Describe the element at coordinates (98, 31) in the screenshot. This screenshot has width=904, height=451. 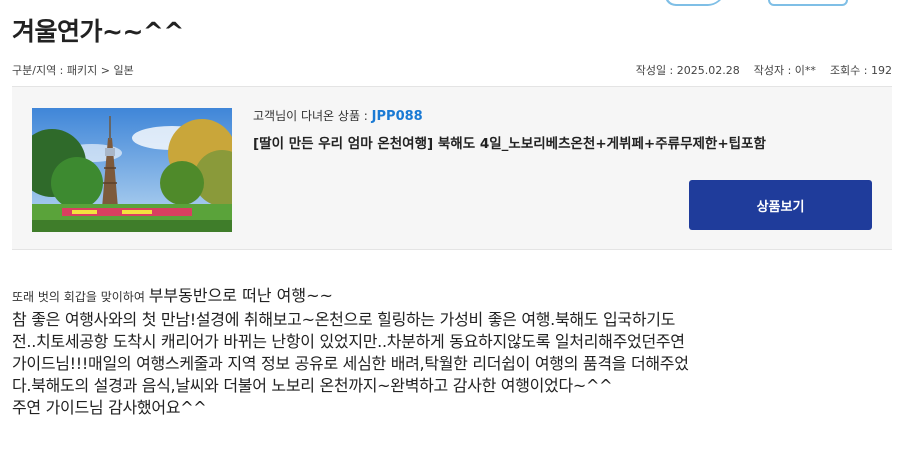
I see `post-title: 겨울연가~~^^` at that location.